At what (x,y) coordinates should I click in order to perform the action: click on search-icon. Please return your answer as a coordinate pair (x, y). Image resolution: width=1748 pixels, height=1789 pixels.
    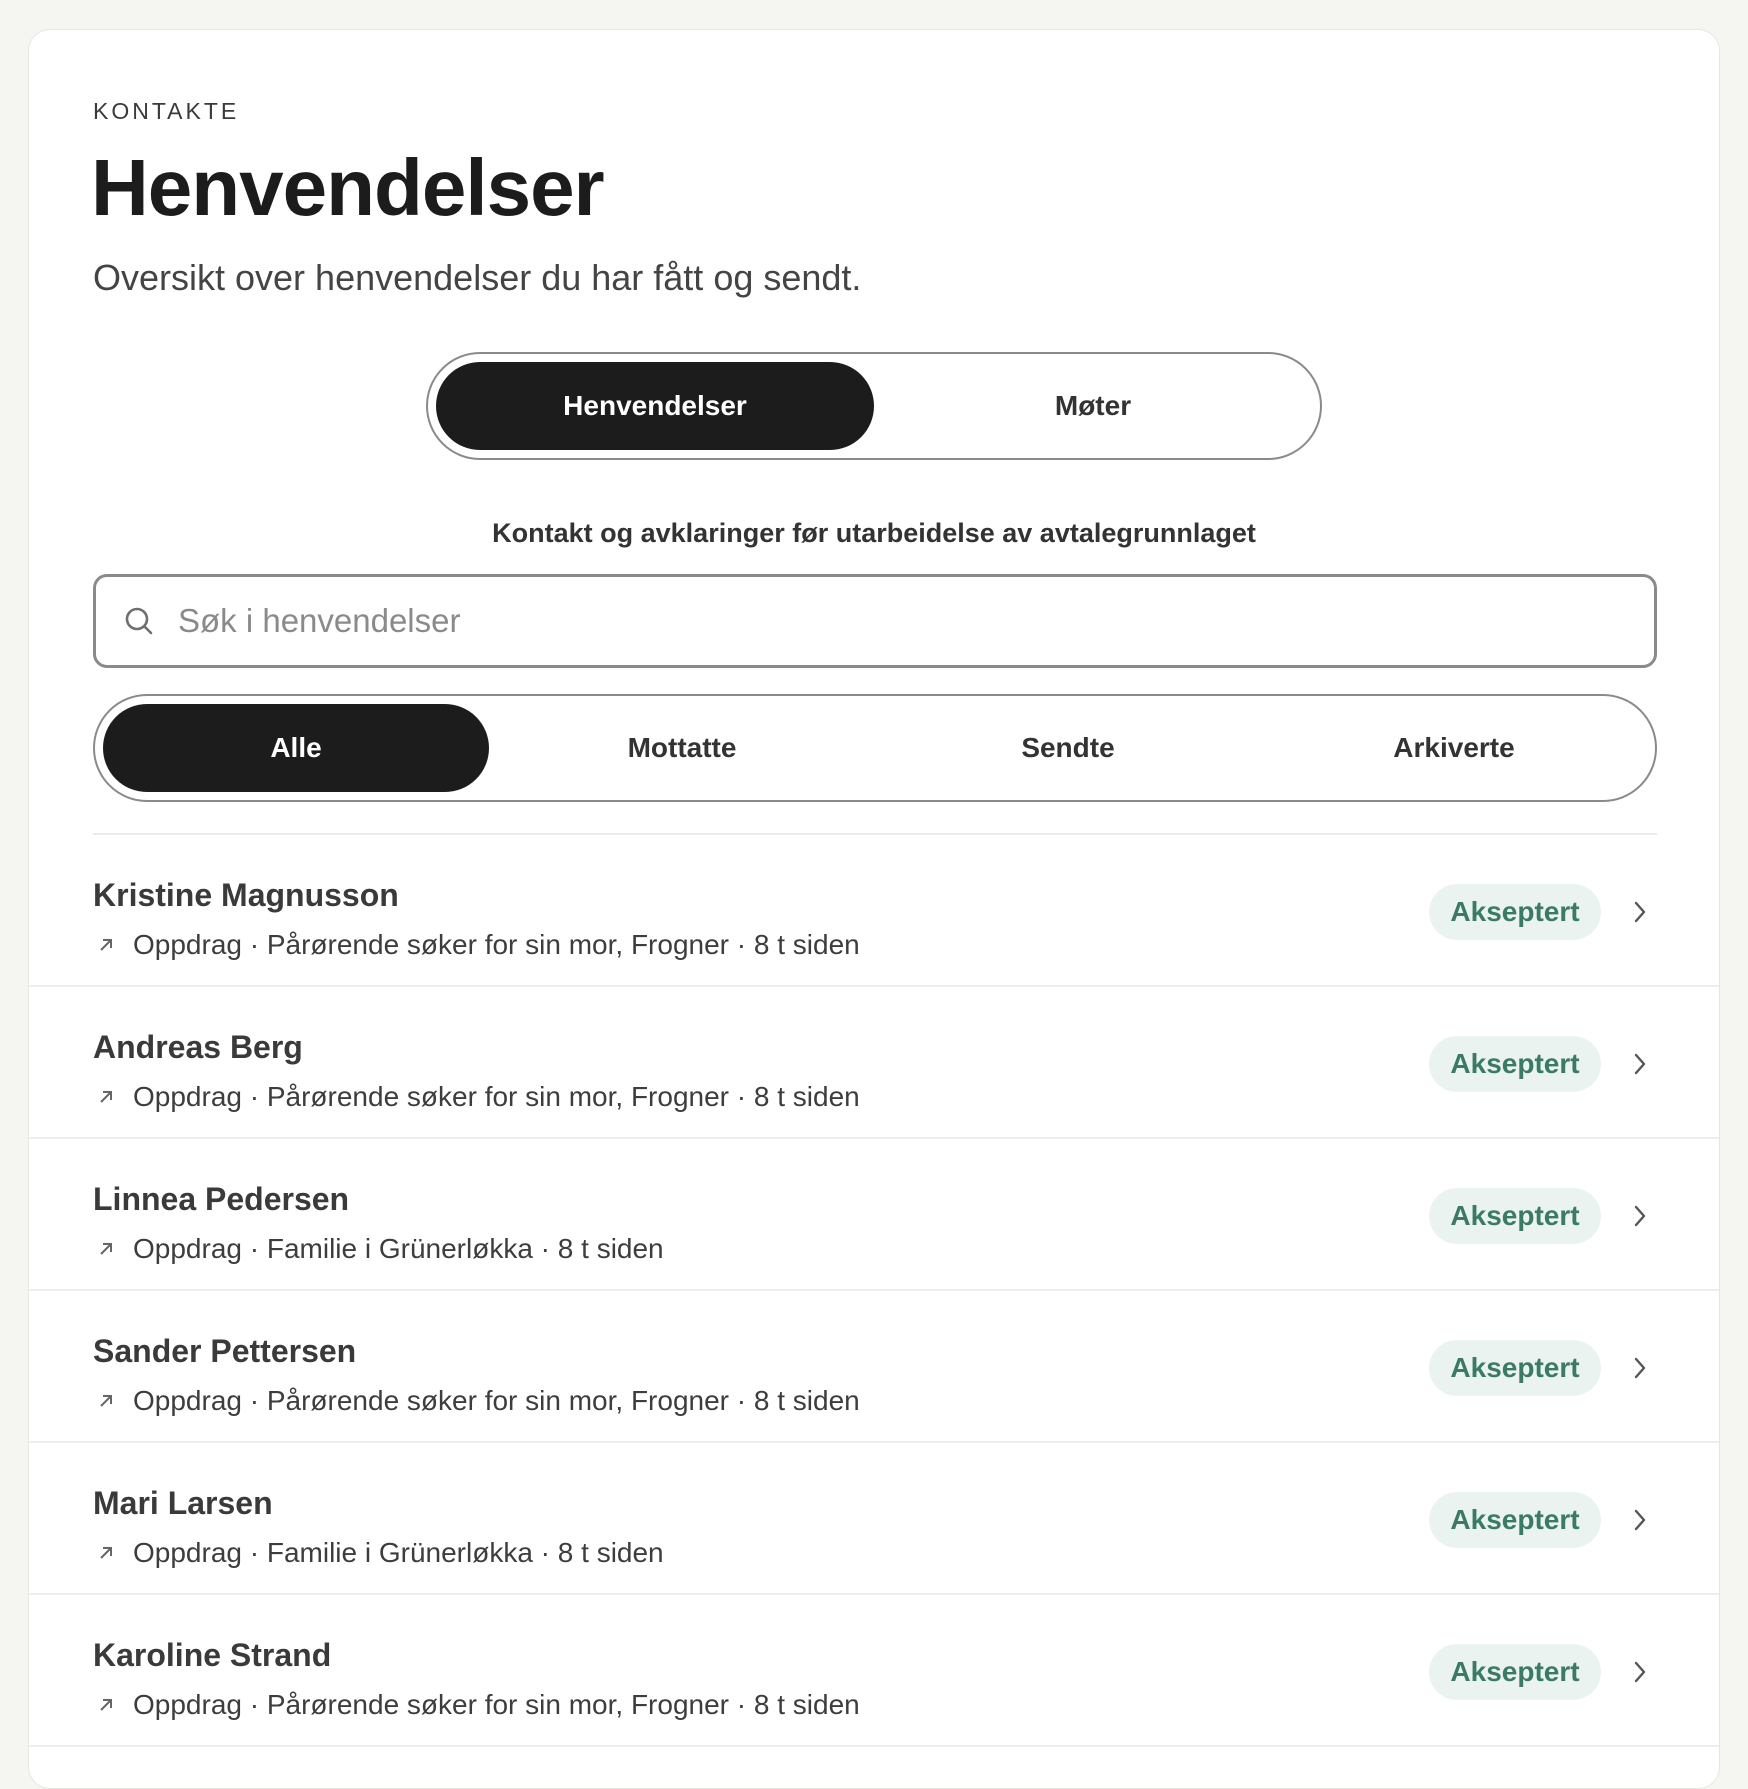
    Looking at the image, I should click on (139, 621).